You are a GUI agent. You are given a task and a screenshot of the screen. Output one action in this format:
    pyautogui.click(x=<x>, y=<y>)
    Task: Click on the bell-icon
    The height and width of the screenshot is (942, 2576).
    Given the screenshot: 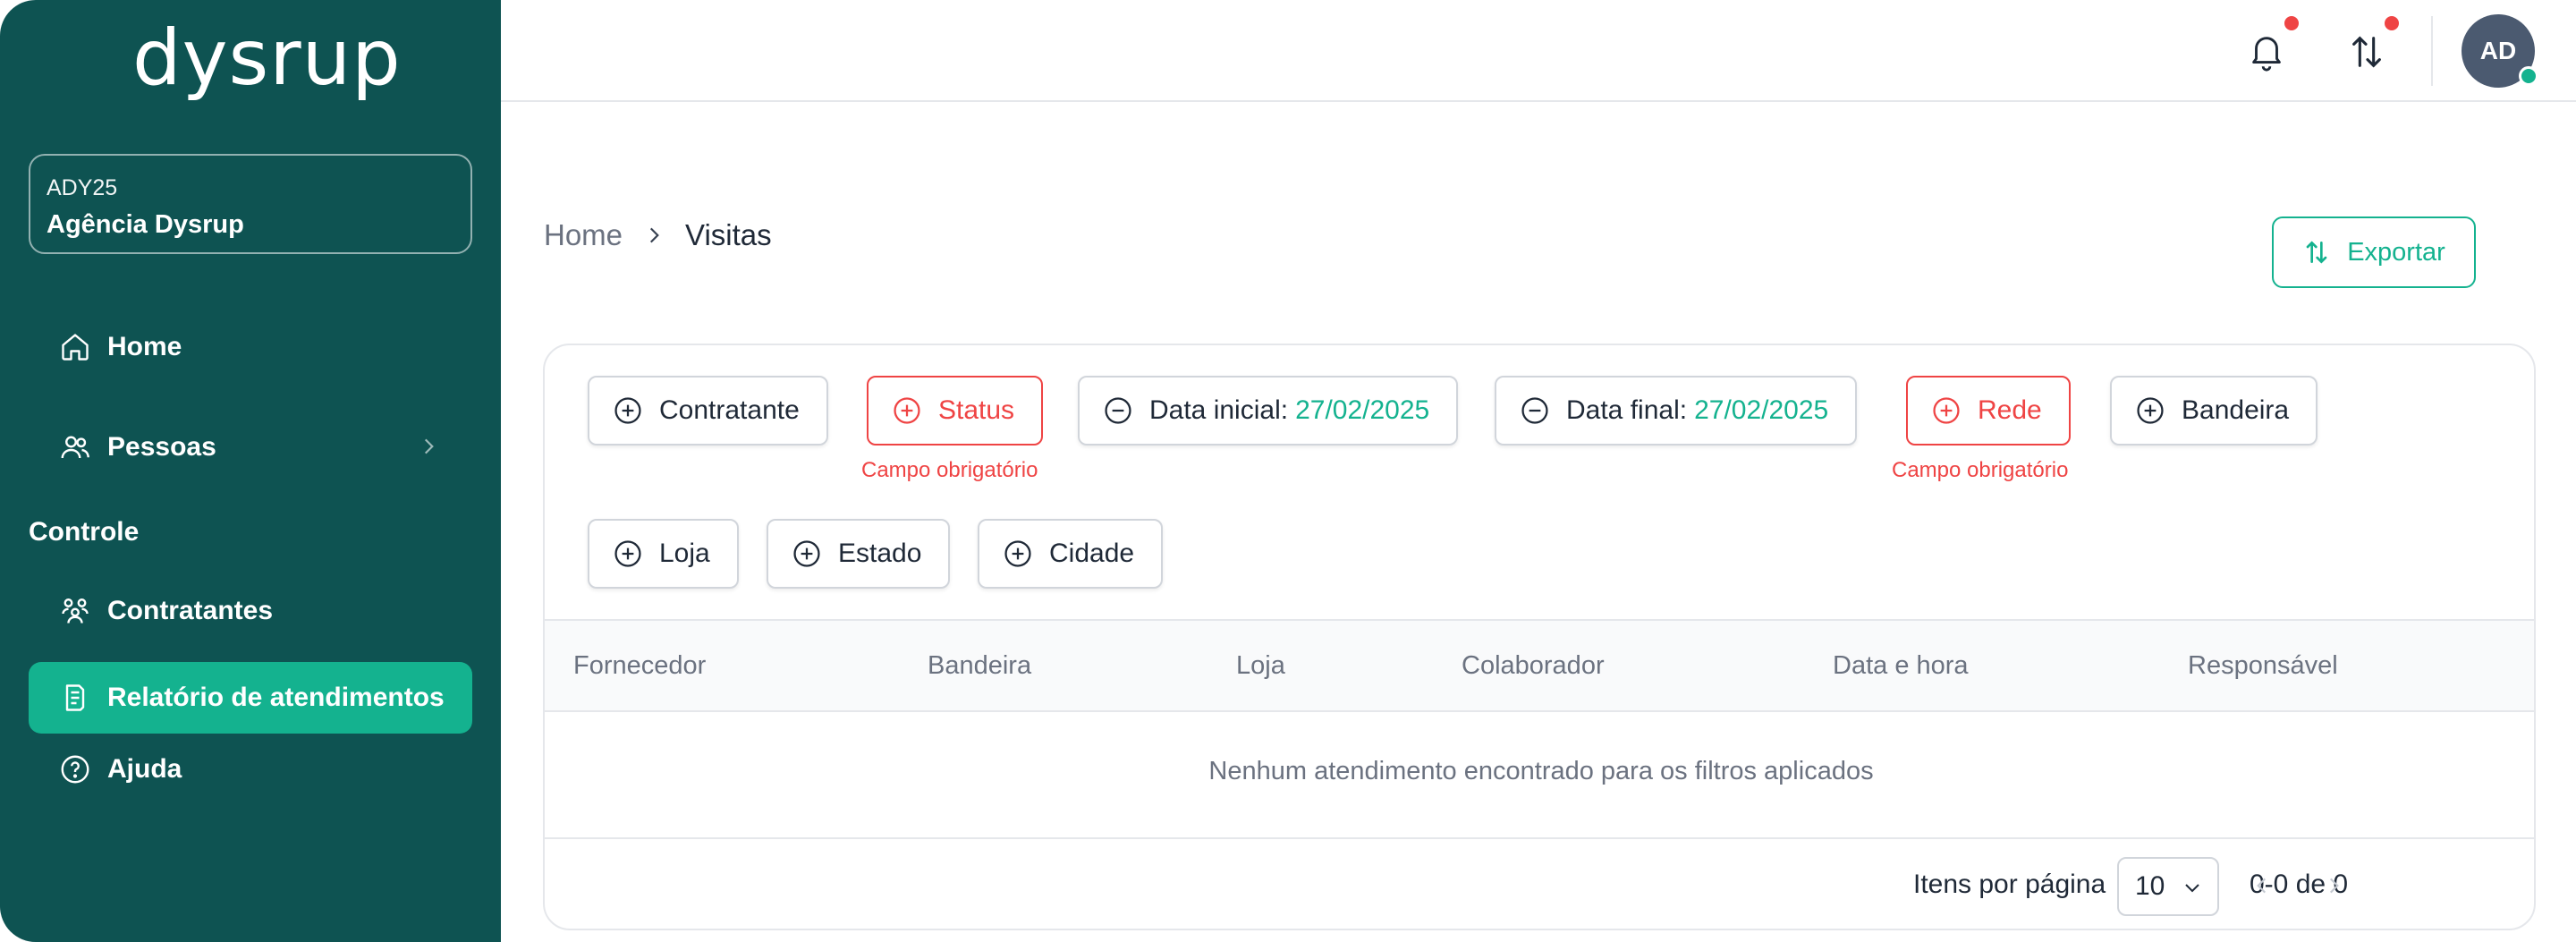 What is the action you would take?
    pyautogui.click(x=2266, y=54)
    